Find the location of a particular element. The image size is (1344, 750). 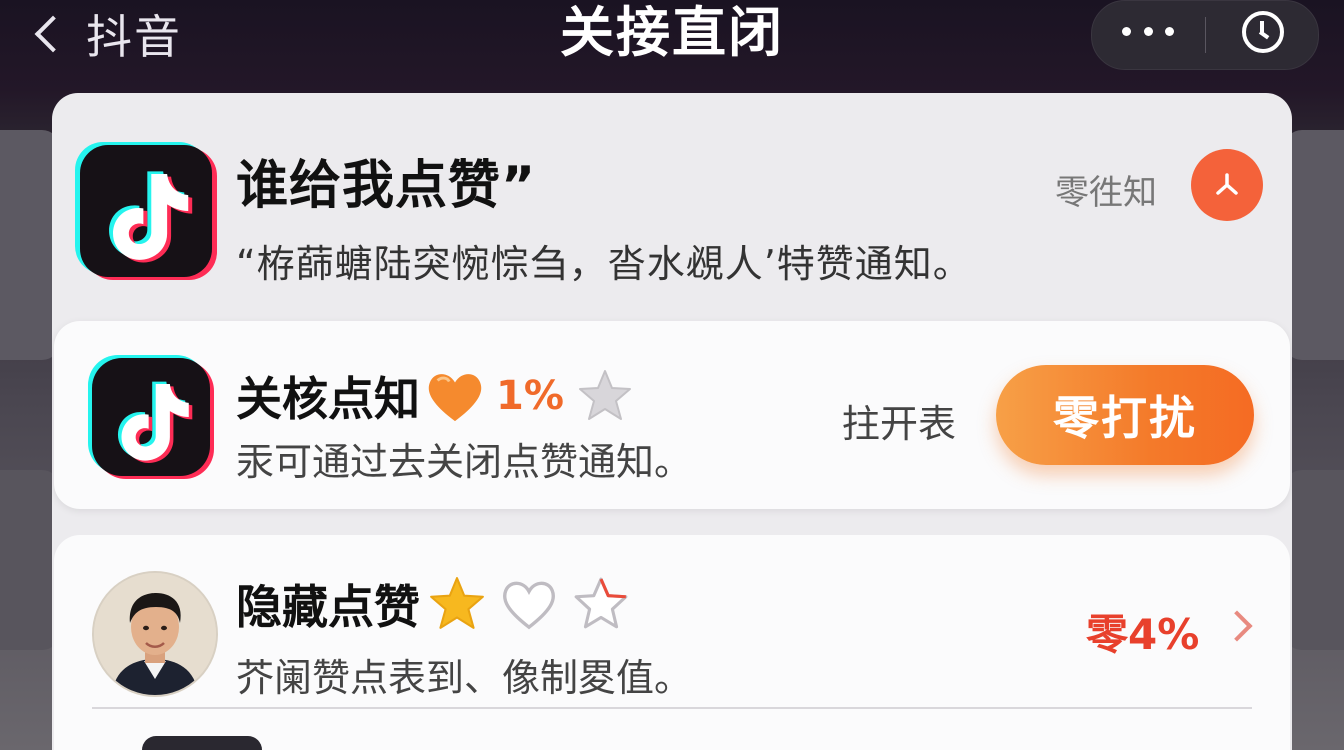

background-card-left is located at coordinates (30, 245).